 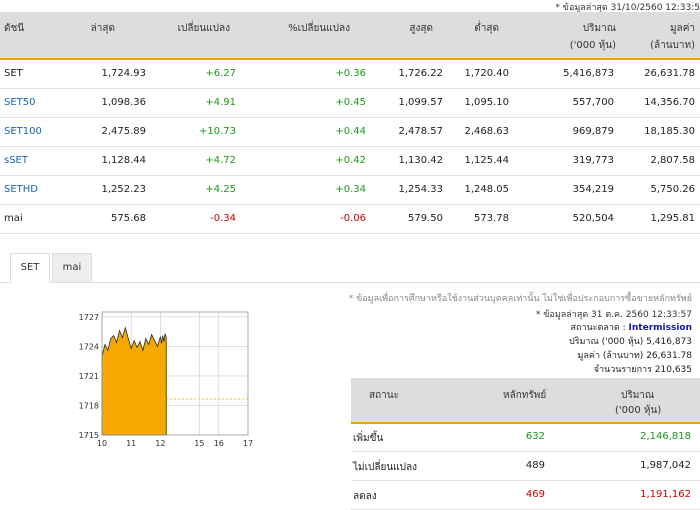 What do you see at coordinates (588, 73) in the screenshot?
I see `volume-value: 5,416,873` at bounding box center [588, 73].